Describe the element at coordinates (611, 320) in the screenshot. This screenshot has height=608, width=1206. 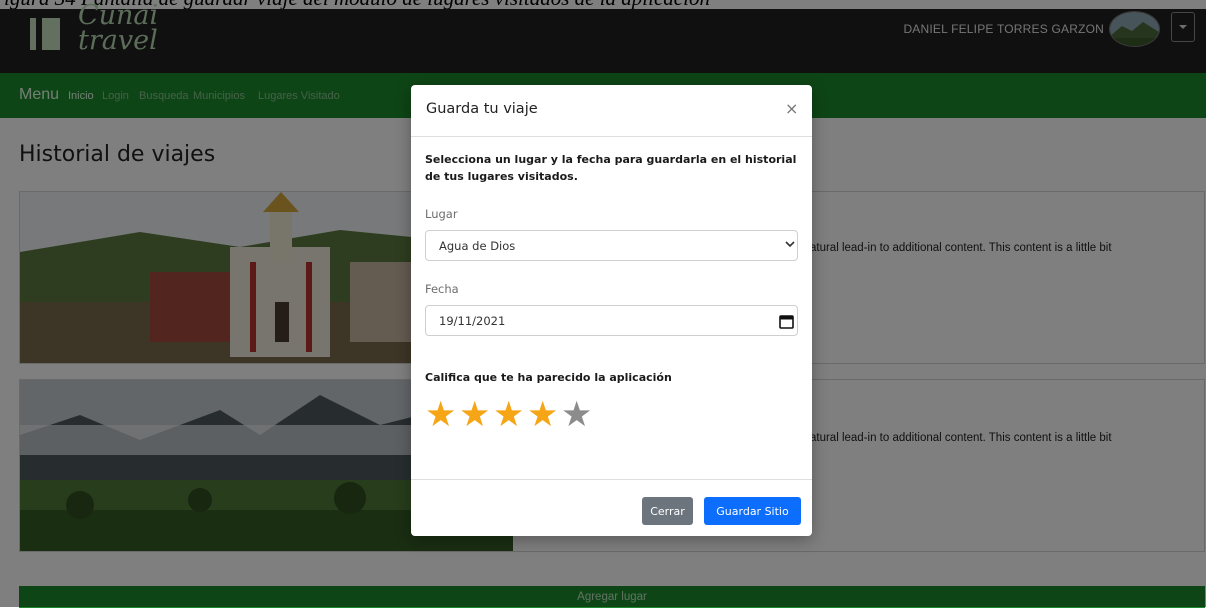
I see `date-input: 19/11/2021` at that location.